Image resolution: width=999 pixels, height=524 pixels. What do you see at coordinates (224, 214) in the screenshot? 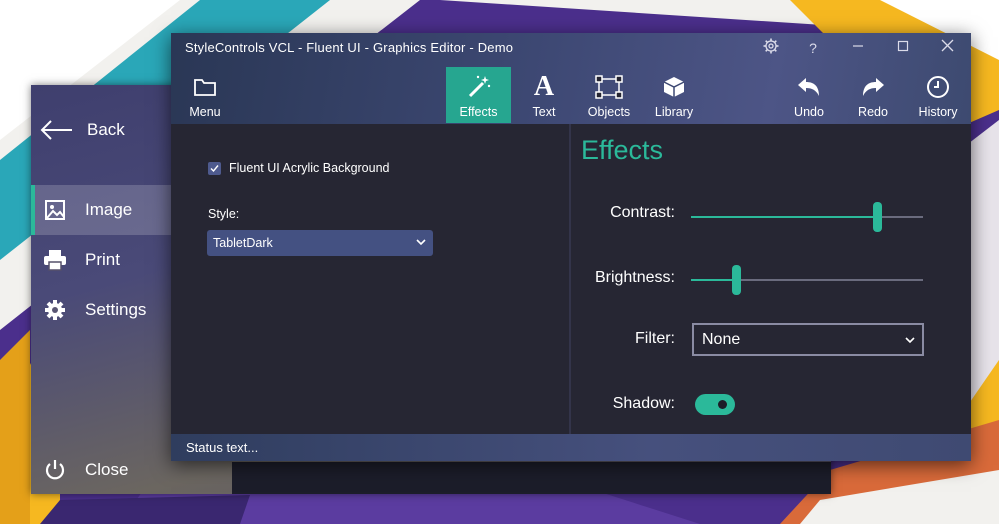
I see `style-label: Style:` at bounding box center [224, 214].